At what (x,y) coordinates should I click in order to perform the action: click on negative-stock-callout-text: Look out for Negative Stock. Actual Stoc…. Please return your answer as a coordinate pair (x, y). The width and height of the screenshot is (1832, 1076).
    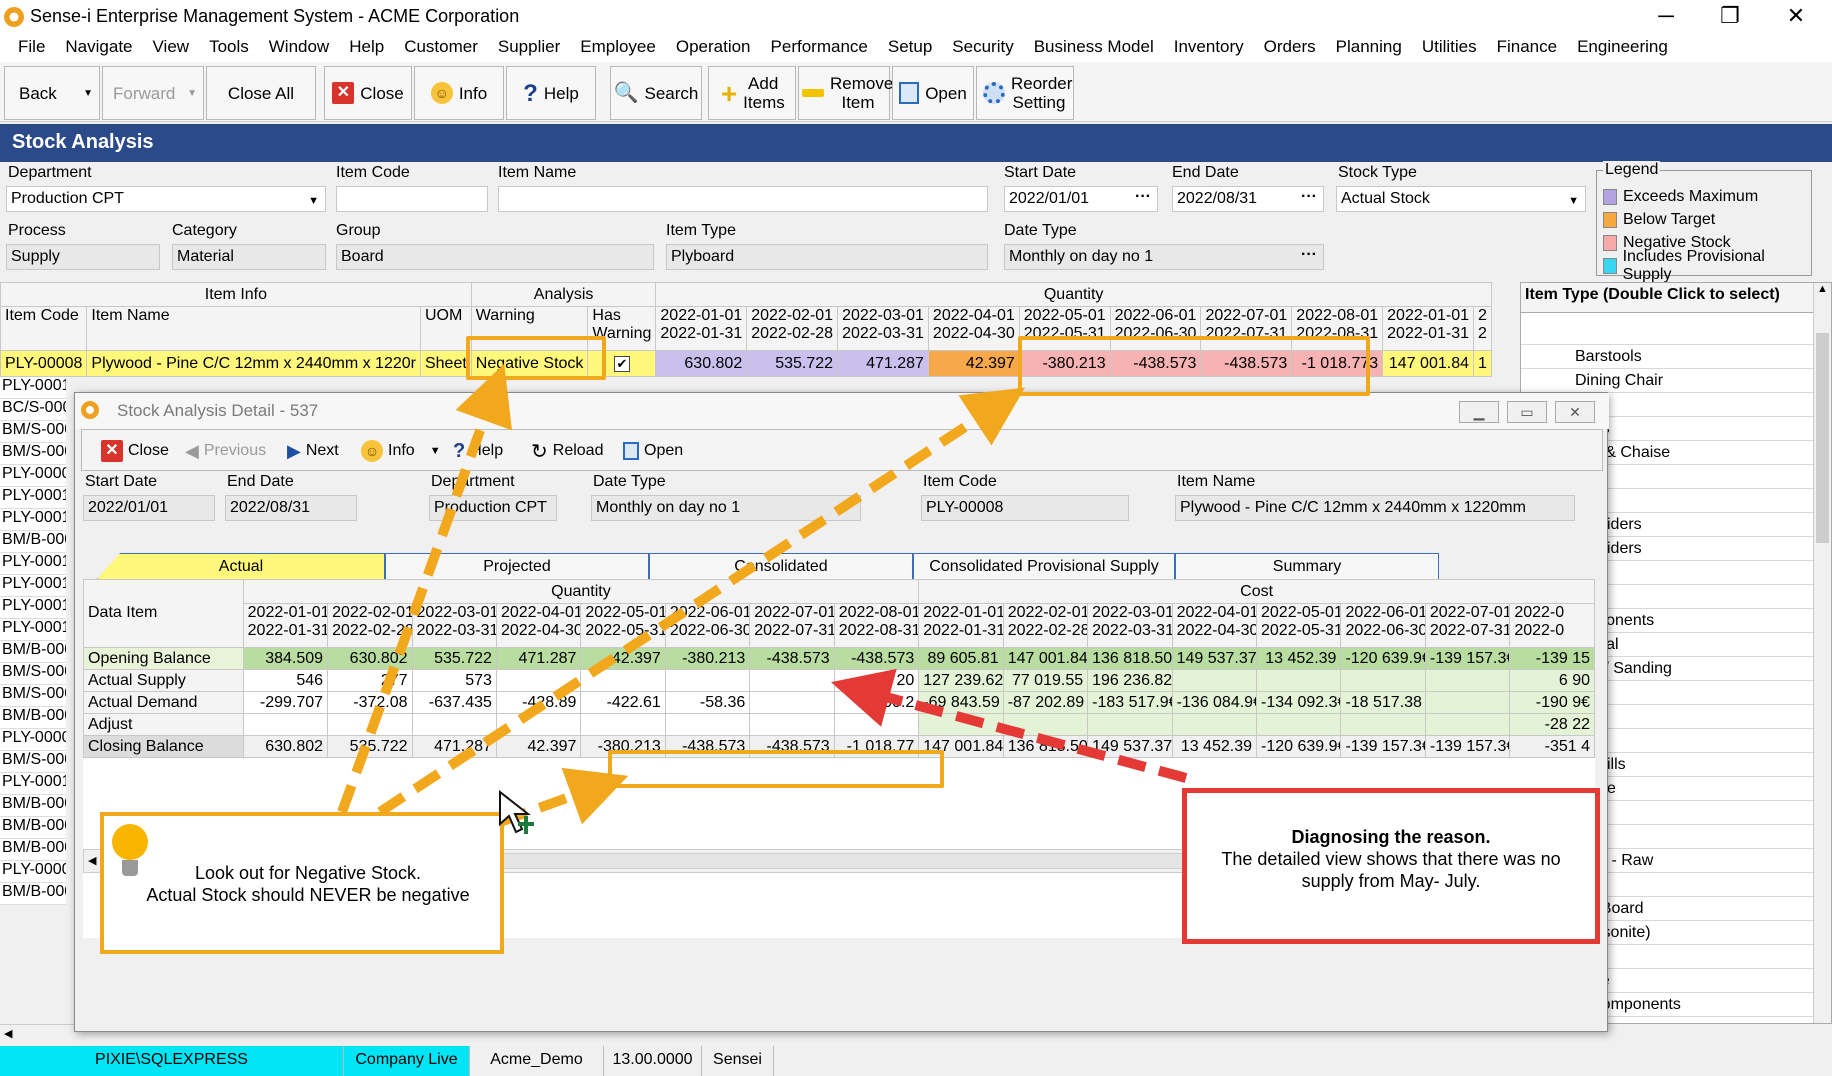
    Looking at the image, I should click on (308, 884).